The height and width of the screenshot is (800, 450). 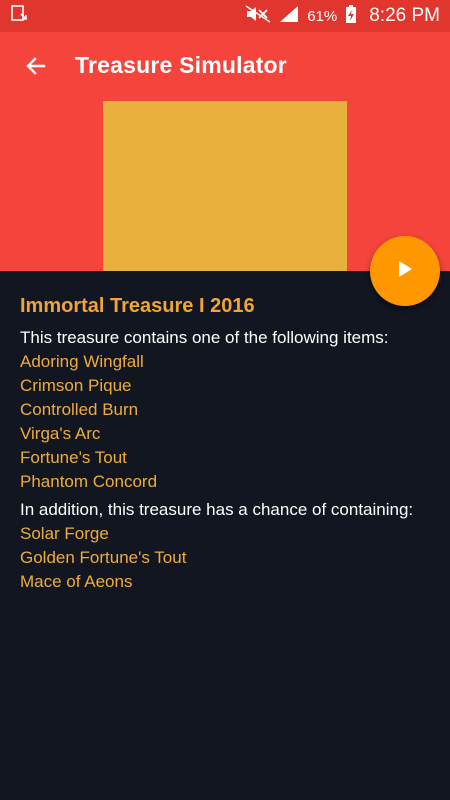 What do you see at coordinates (230, 434) in the screenshot?
I see `list-item: Virga's Arc` at bounding box center [230, 434].